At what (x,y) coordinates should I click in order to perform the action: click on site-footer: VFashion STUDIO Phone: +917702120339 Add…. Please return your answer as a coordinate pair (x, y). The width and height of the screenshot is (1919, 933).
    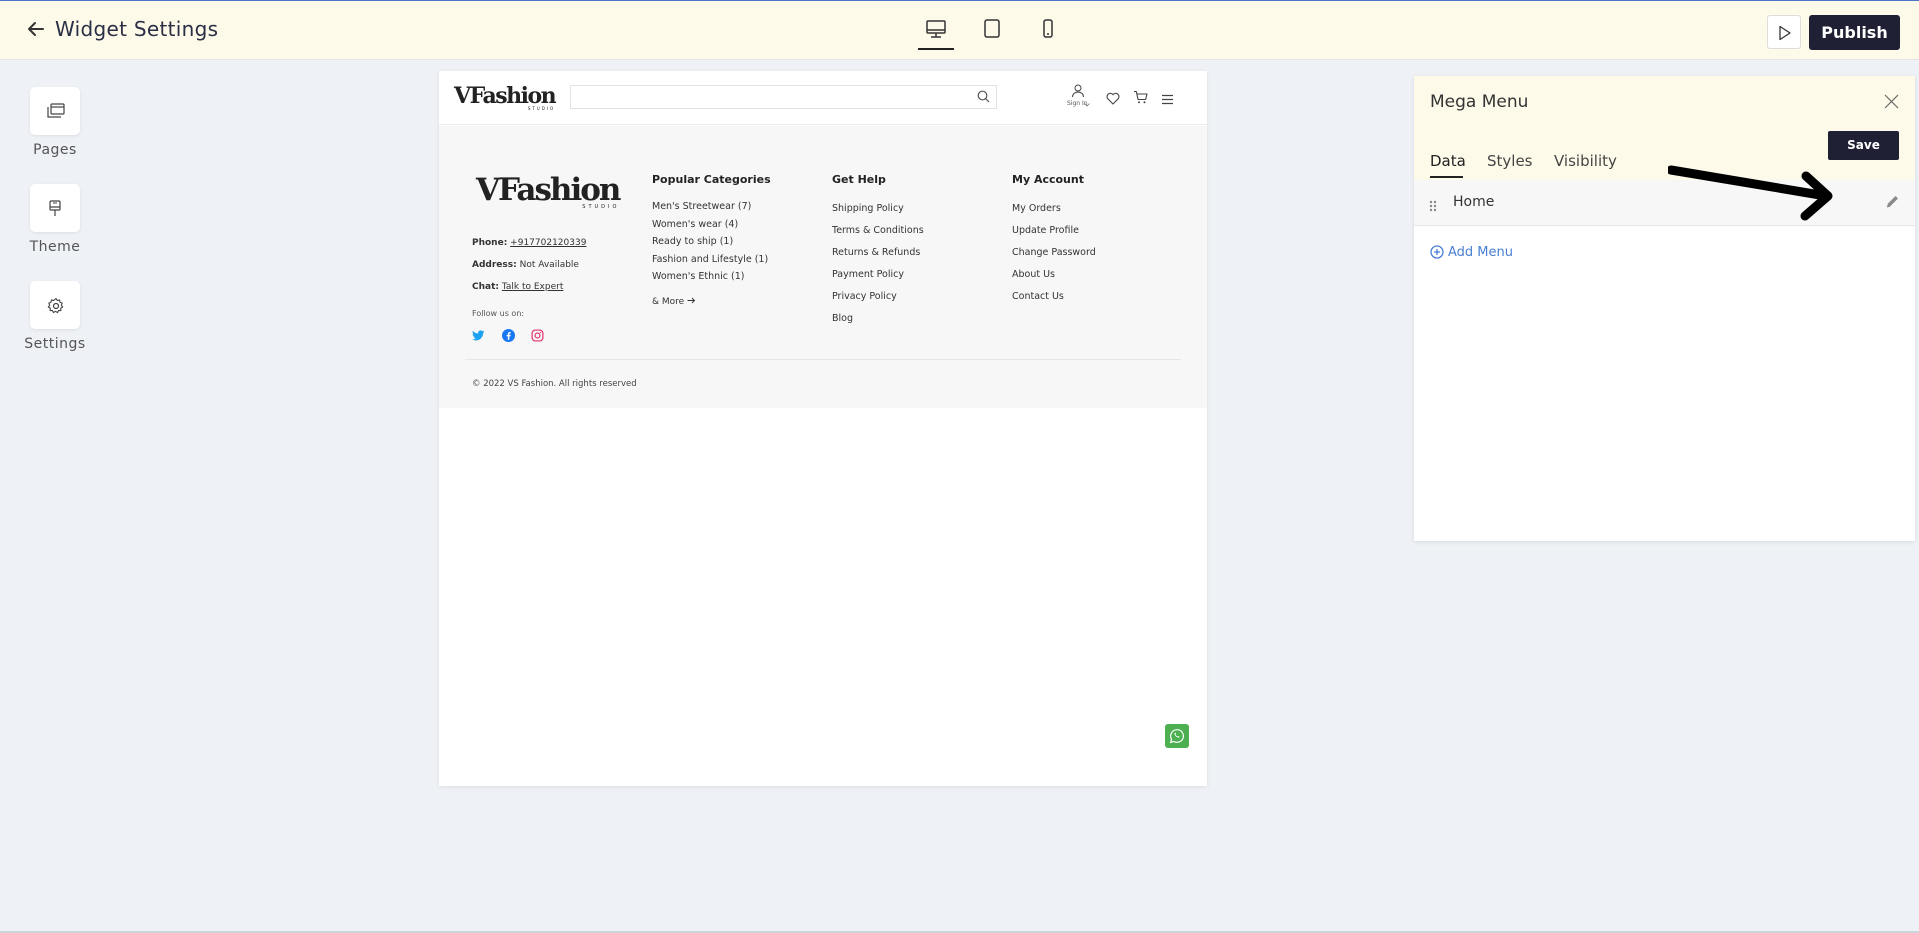
    Looking at the image, I should click on (823, 267).